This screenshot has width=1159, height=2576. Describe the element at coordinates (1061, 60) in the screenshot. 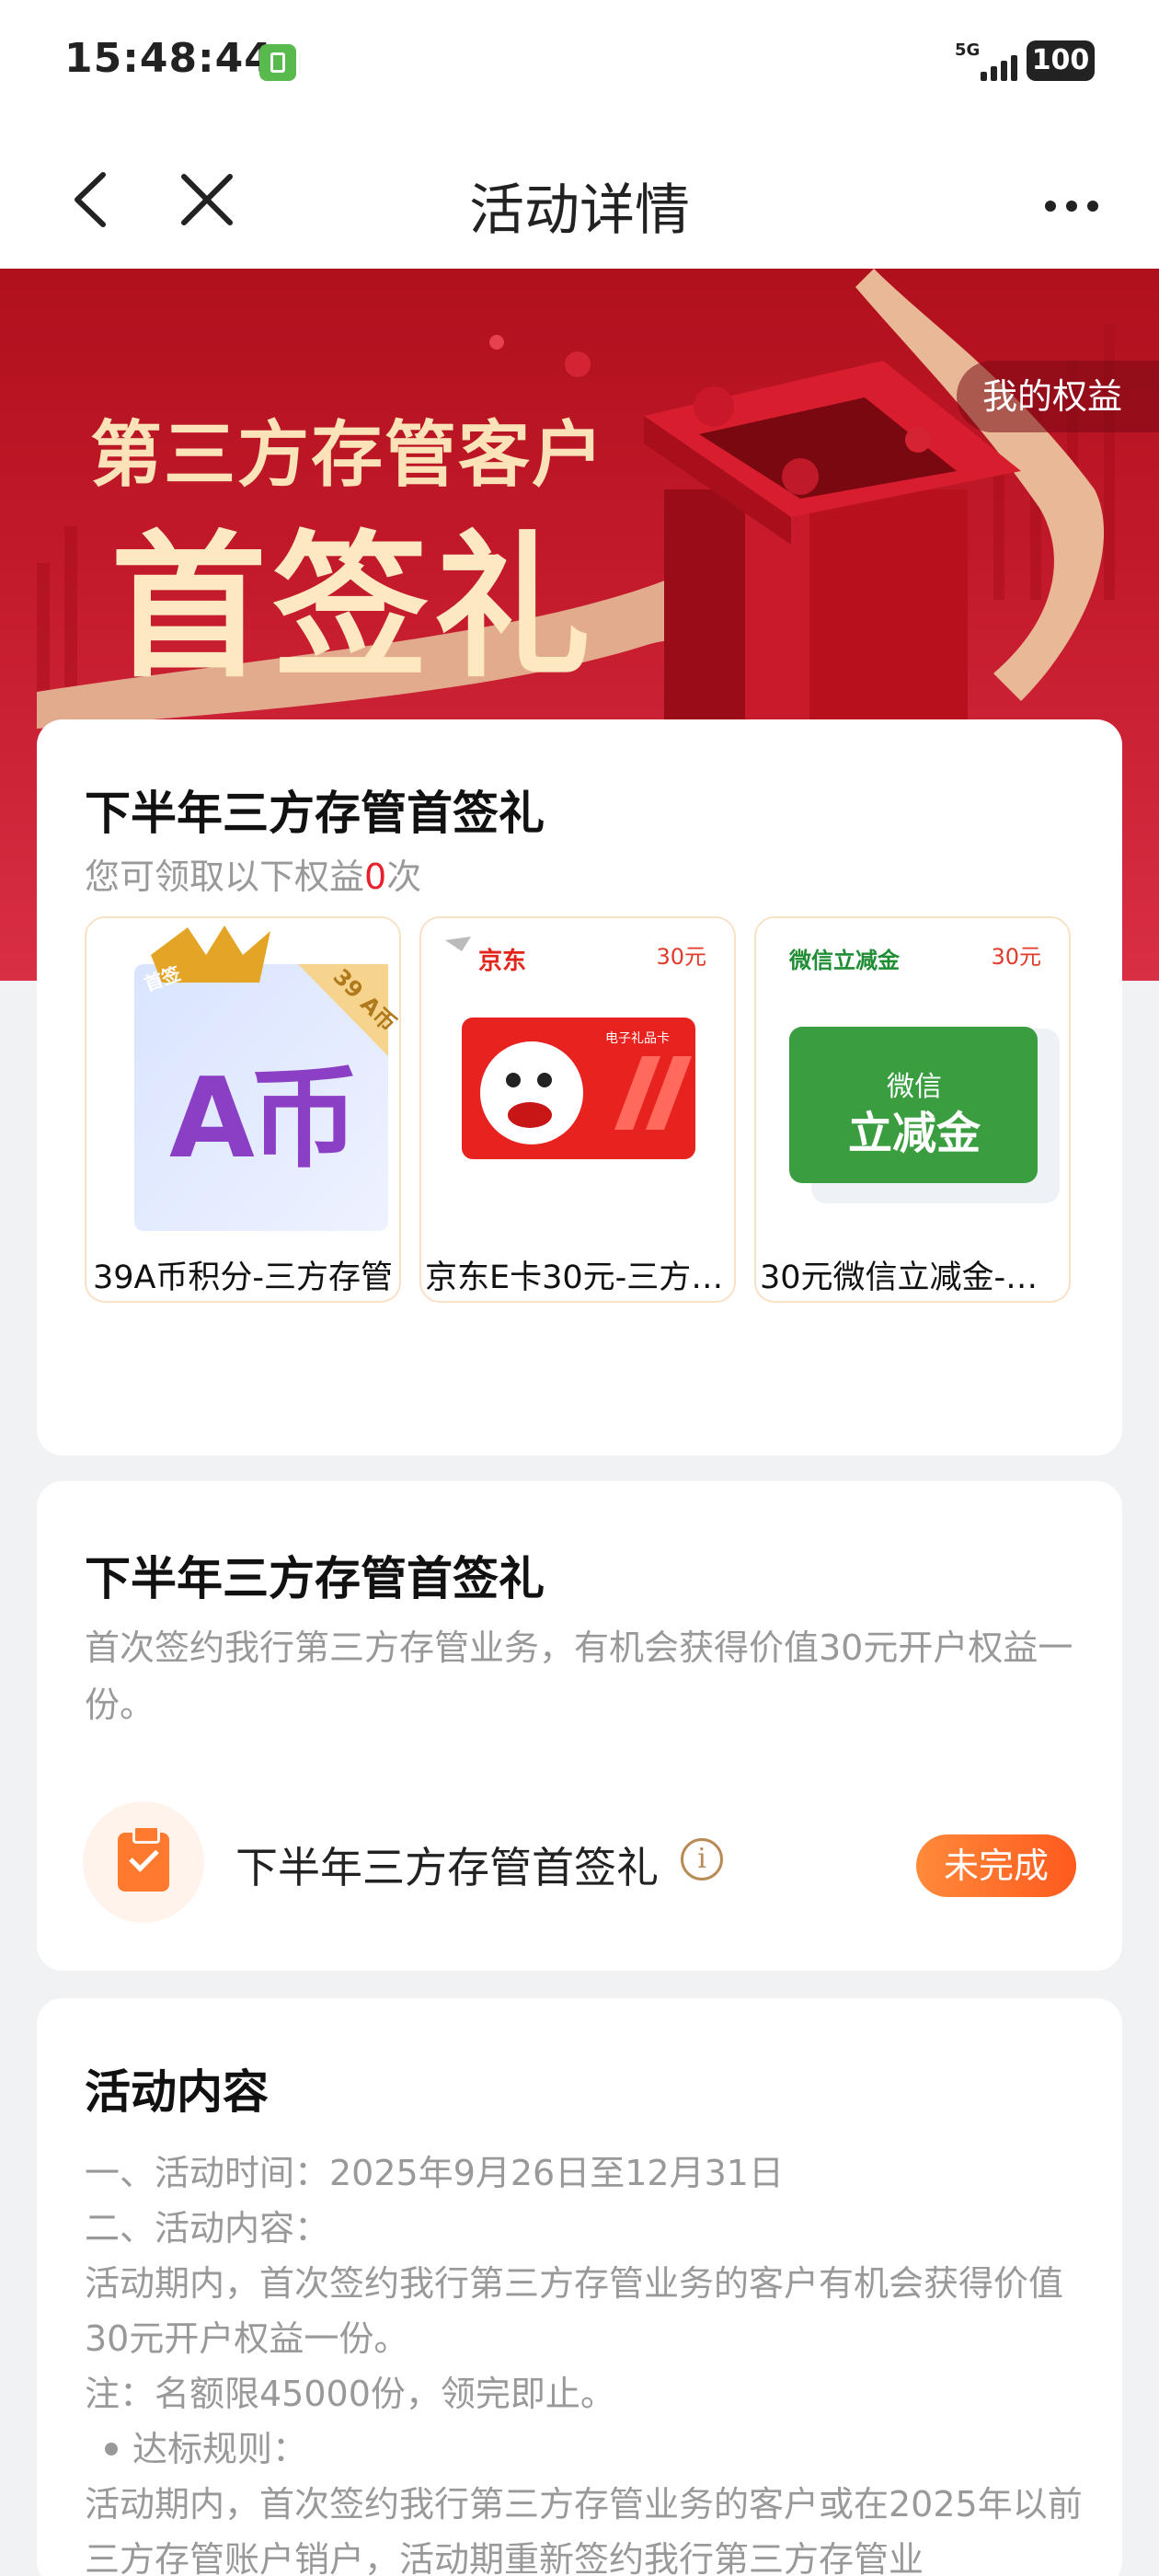

I see `battery-icon: 100` at that location.